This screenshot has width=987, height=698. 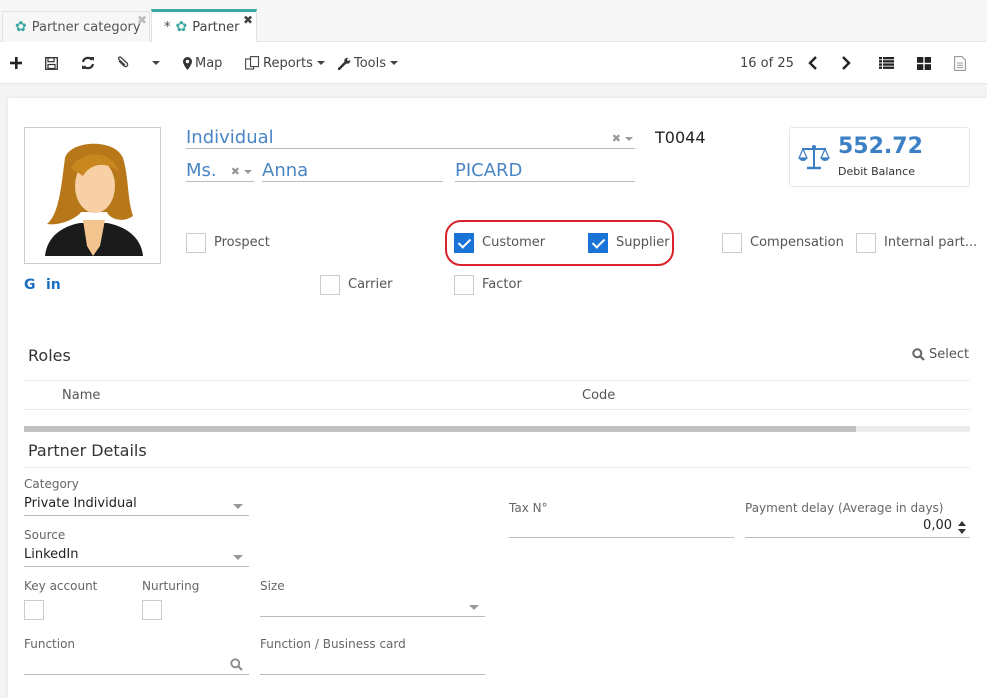 I want to click on chevron-left-icon, so click(x=812, y=63).